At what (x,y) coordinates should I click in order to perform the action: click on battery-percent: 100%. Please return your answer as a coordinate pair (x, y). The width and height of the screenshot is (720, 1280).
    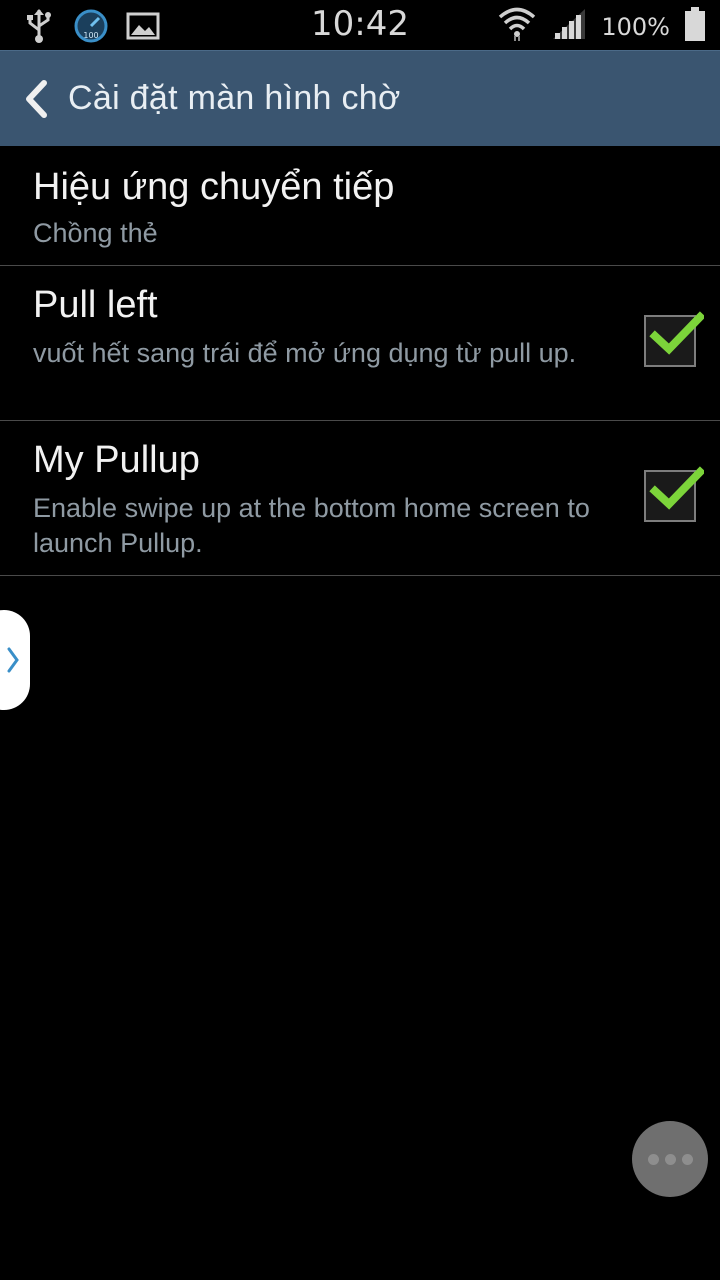
    Looking at the image, I should click on (635, 26).